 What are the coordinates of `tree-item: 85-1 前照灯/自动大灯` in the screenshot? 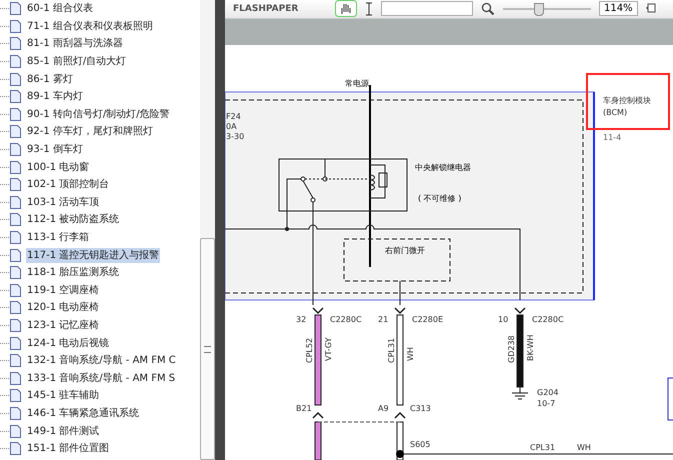 It's located at (77, 62).